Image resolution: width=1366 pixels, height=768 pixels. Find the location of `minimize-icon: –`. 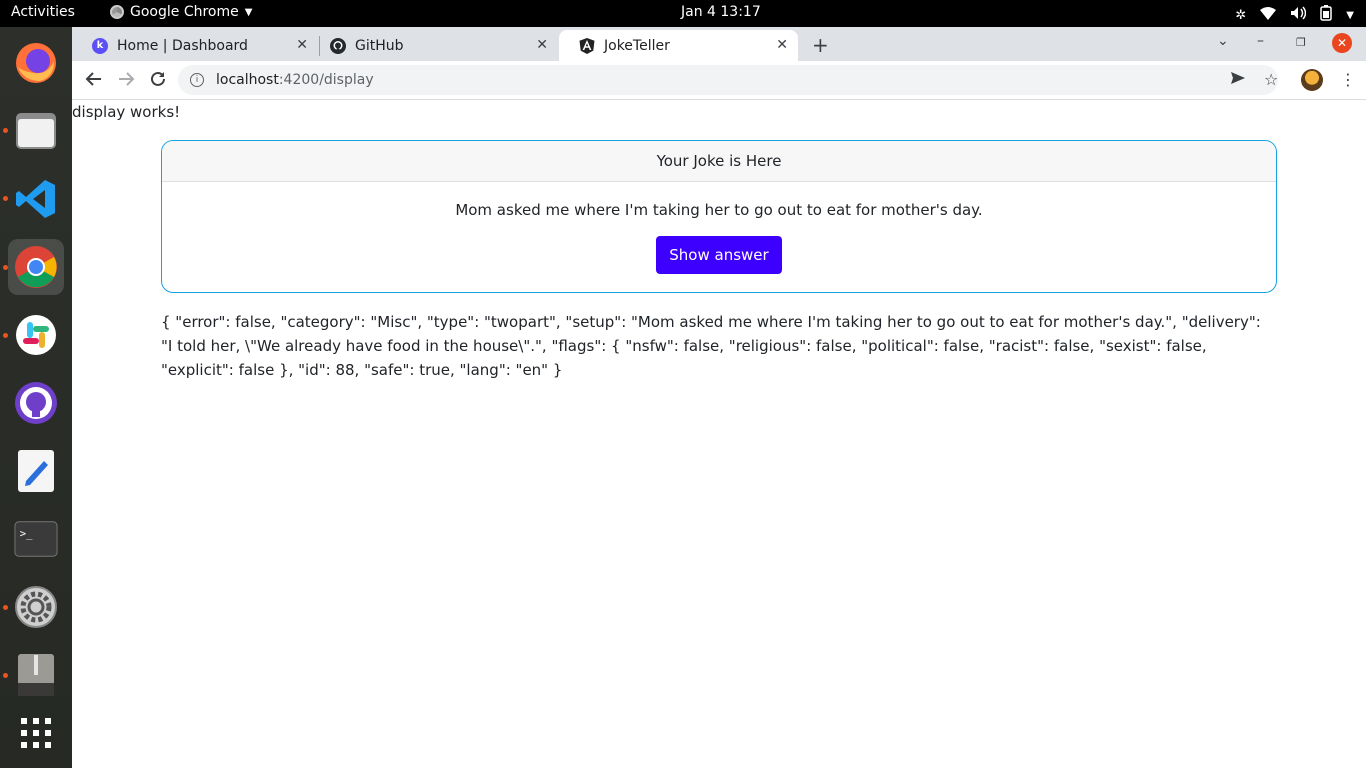

minimize-icon: – is located at coordinates (1260, 41).